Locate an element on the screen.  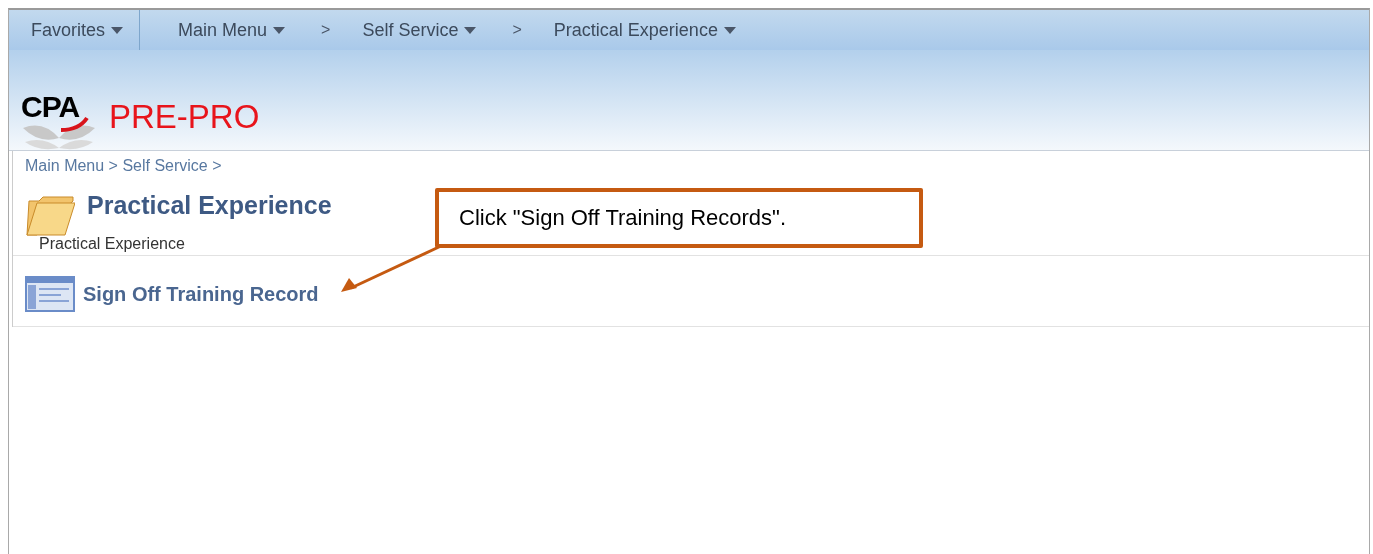
callout-text: Click "Sign Off Training Records". is located at coordinates (679, 218).